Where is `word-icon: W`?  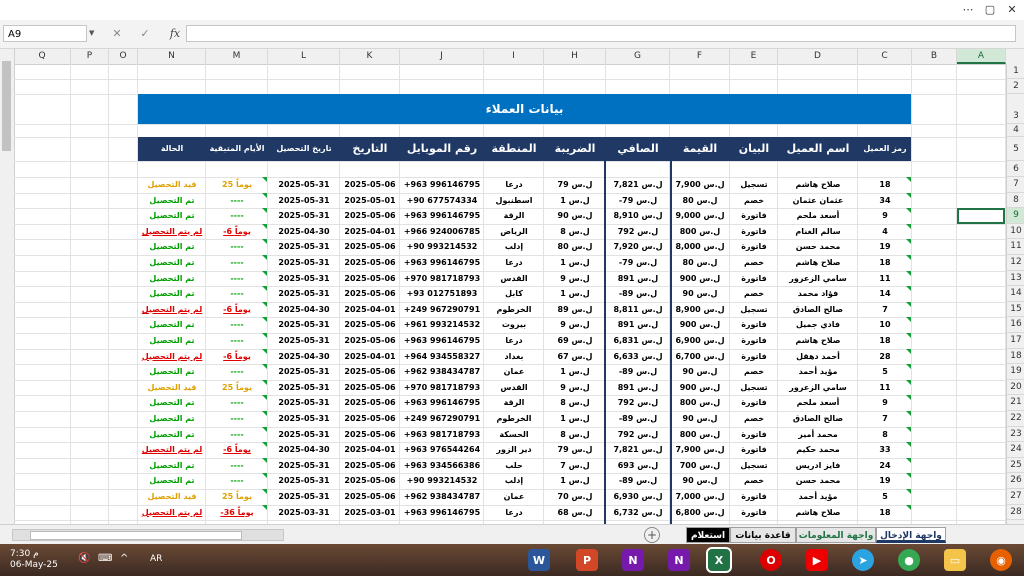 word-icon: W is located at coordinates (539, 560).